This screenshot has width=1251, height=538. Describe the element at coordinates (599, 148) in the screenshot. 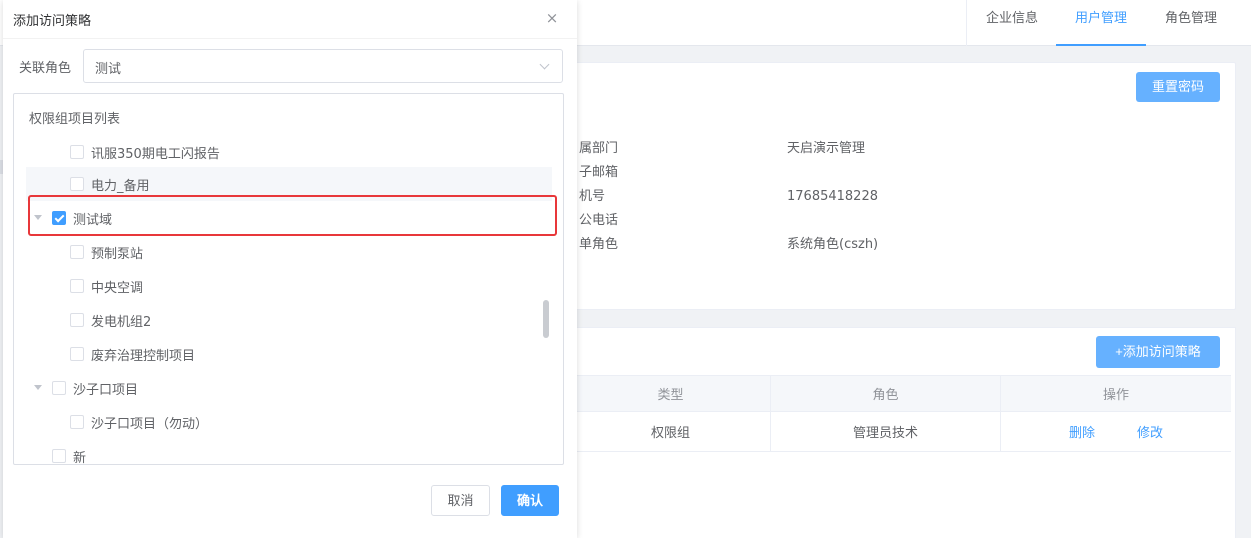

I see `info-label: 属部门` at that location.